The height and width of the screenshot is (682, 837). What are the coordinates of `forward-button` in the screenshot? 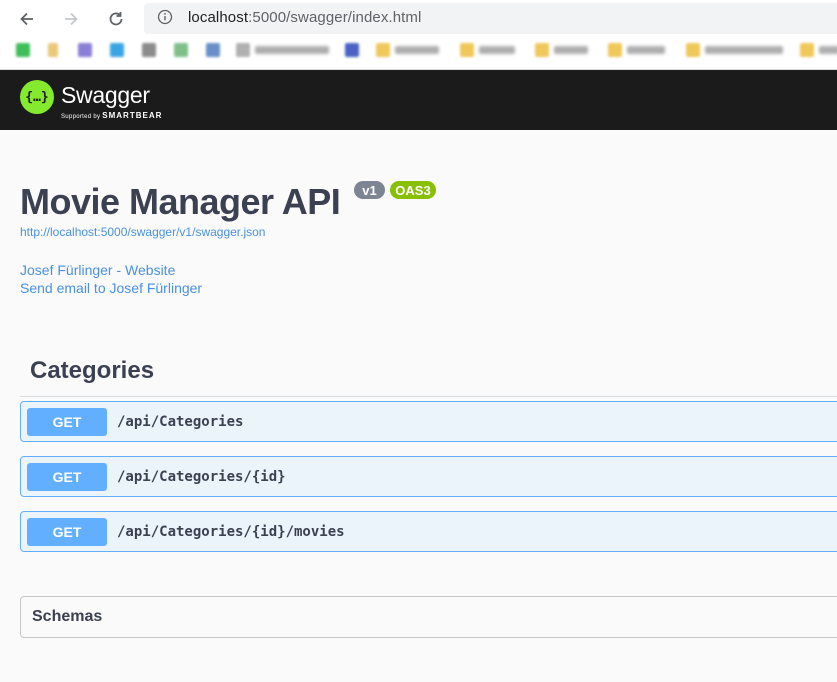 It's located at (71, 19).